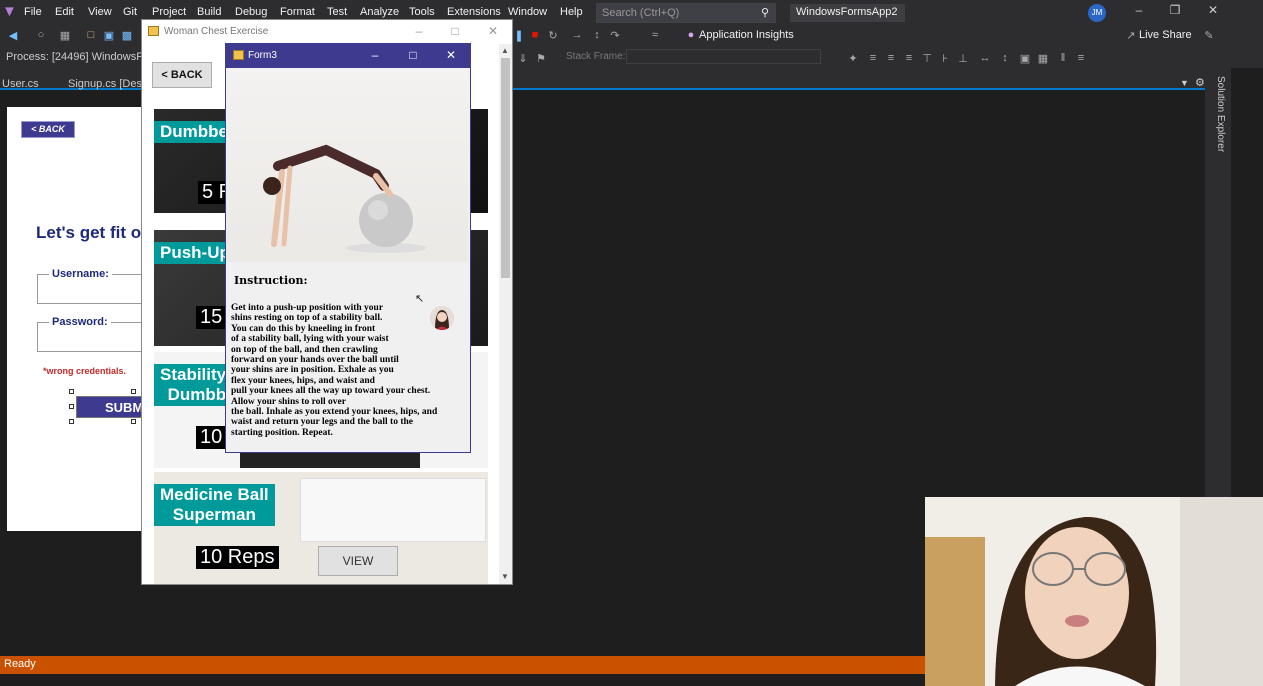 The width and height of the screenshot is (1263, 686). I want to click on menu-project: Project, so click(169, 12).